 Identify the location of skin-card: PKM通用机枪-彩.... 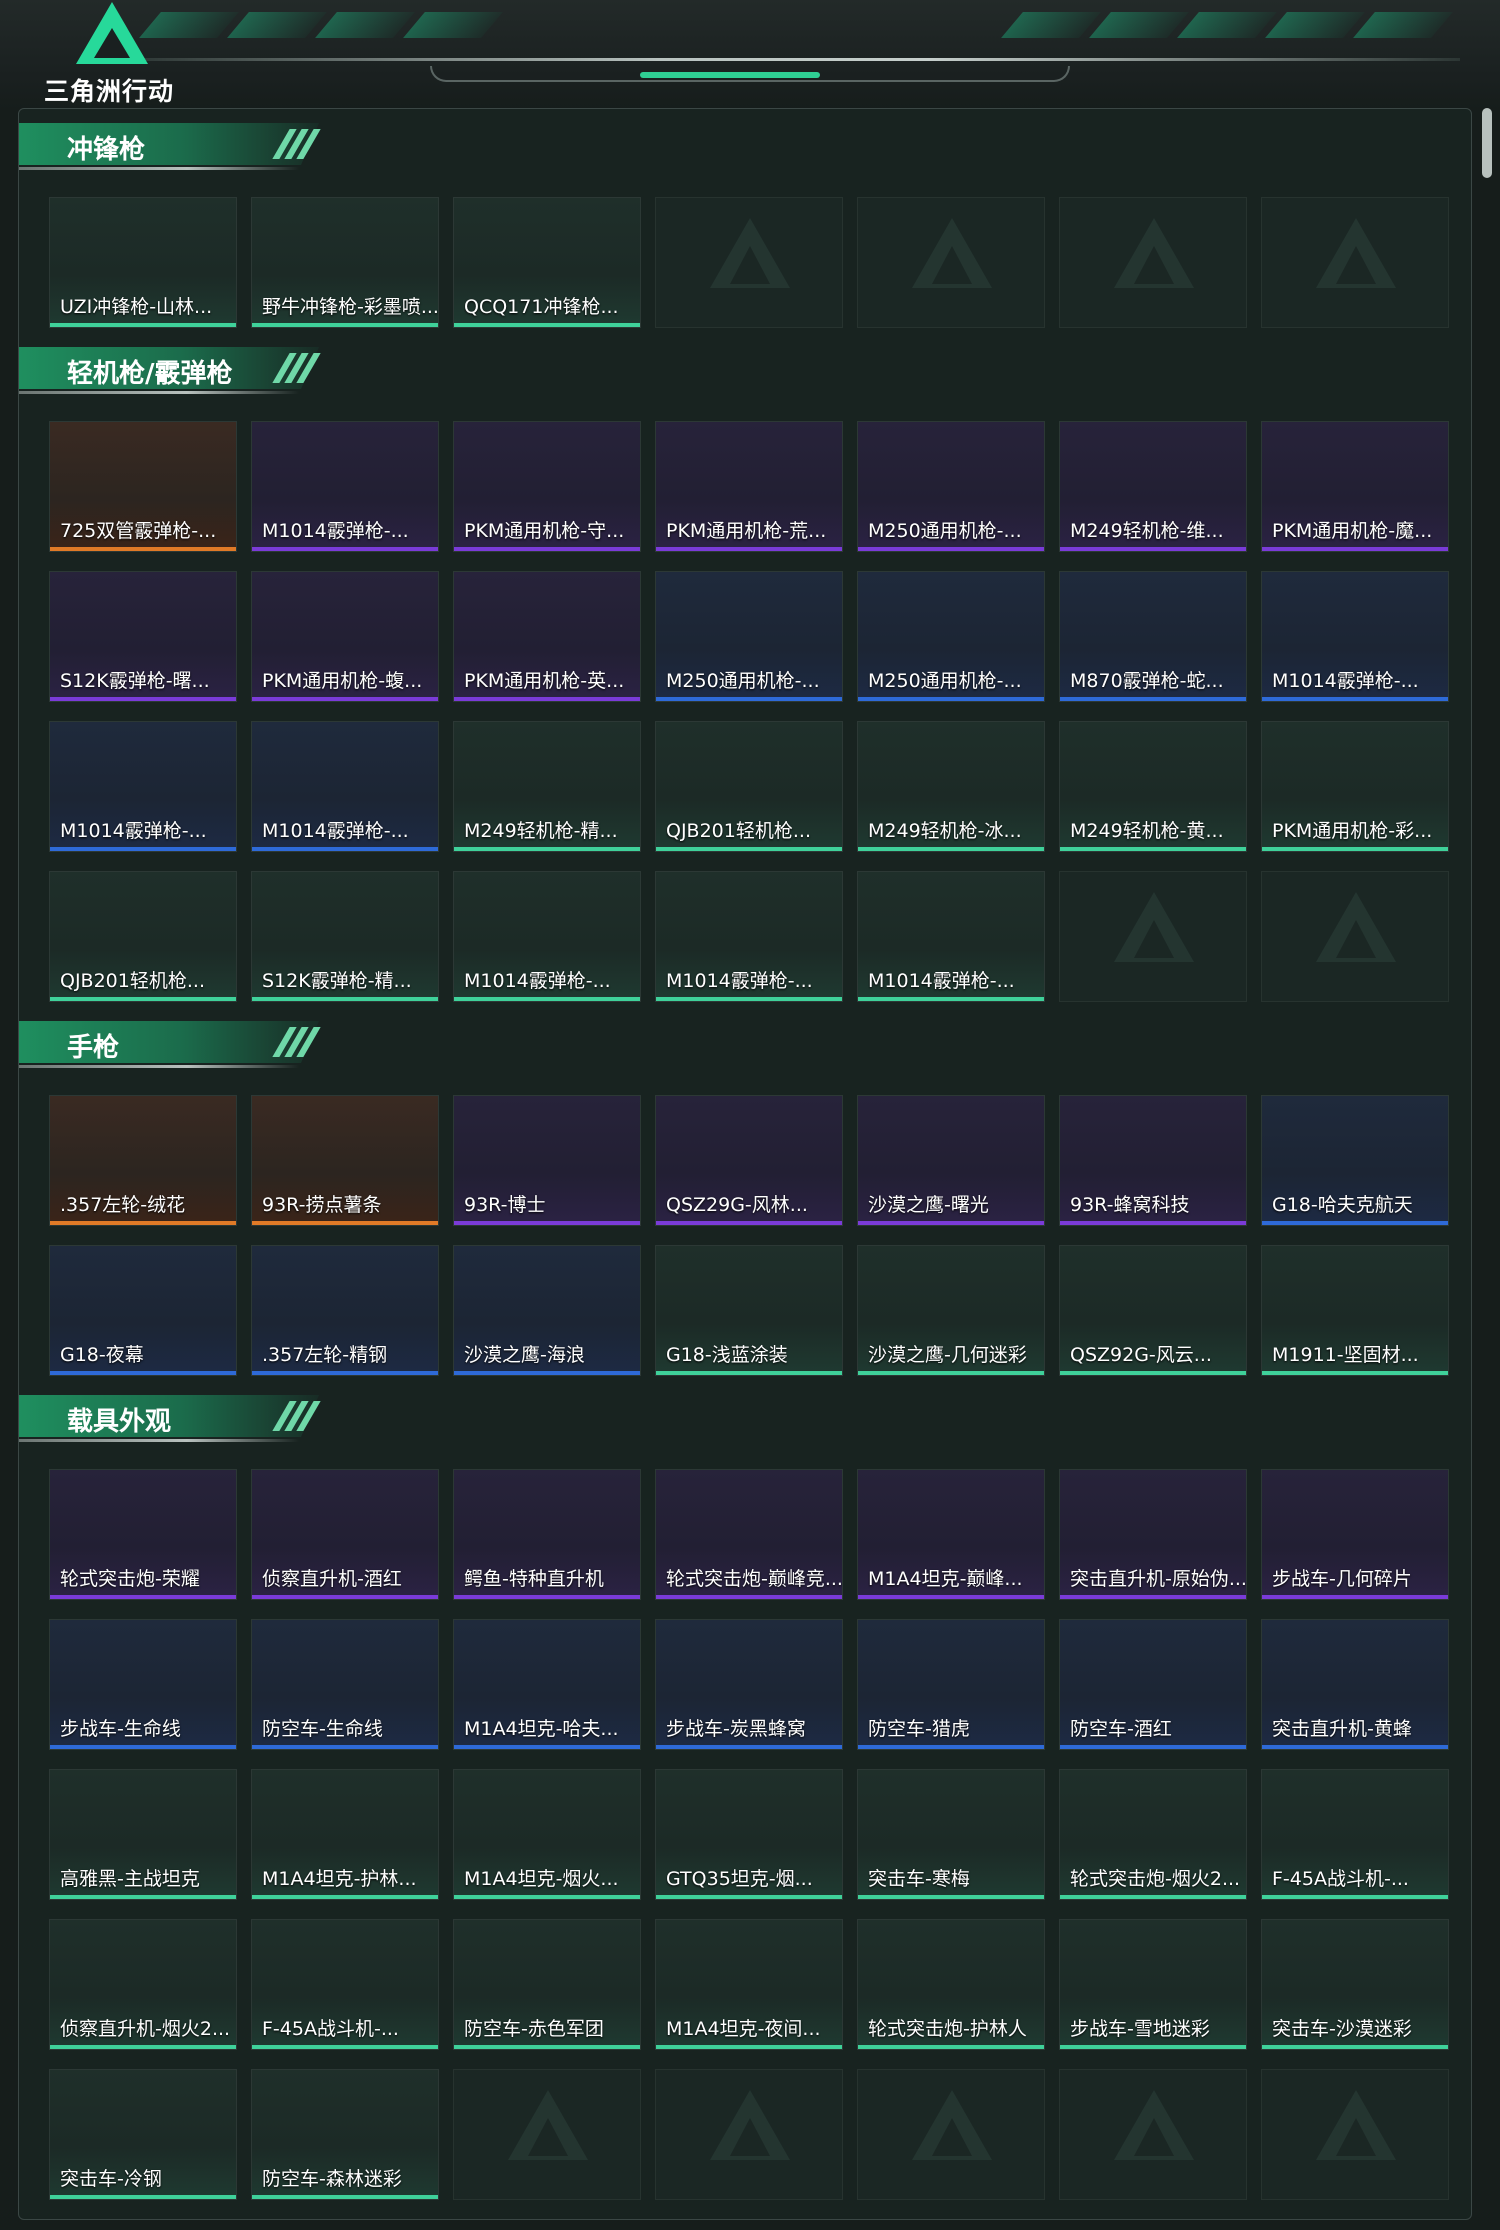
(1355, 786).